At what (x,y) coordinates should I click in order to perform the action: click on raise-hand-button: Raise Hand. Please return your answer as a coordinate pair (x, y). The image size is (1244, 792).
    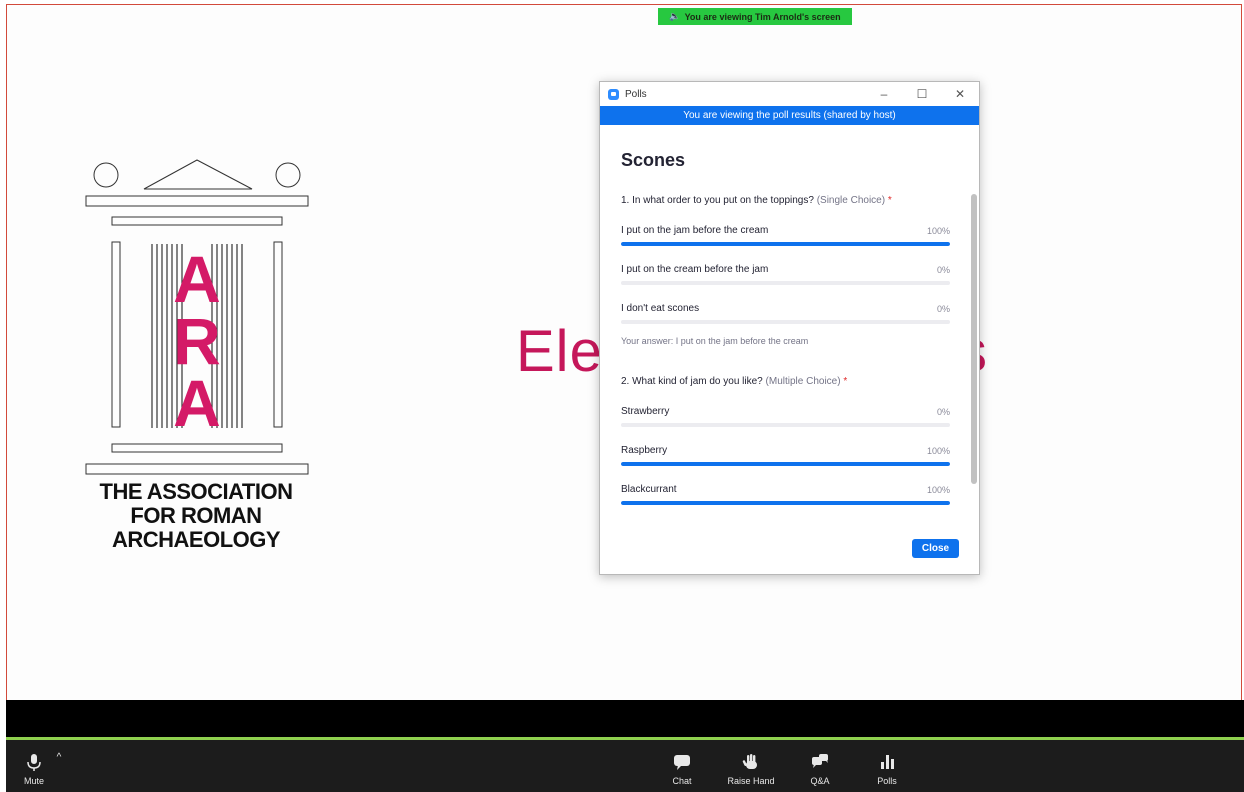
    Looking at the image, I should click on (751, 766).